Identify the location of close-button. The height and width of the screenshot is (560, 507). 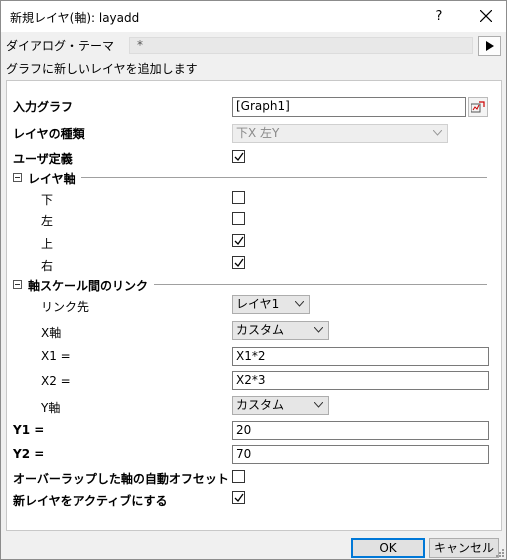
(486, 16).